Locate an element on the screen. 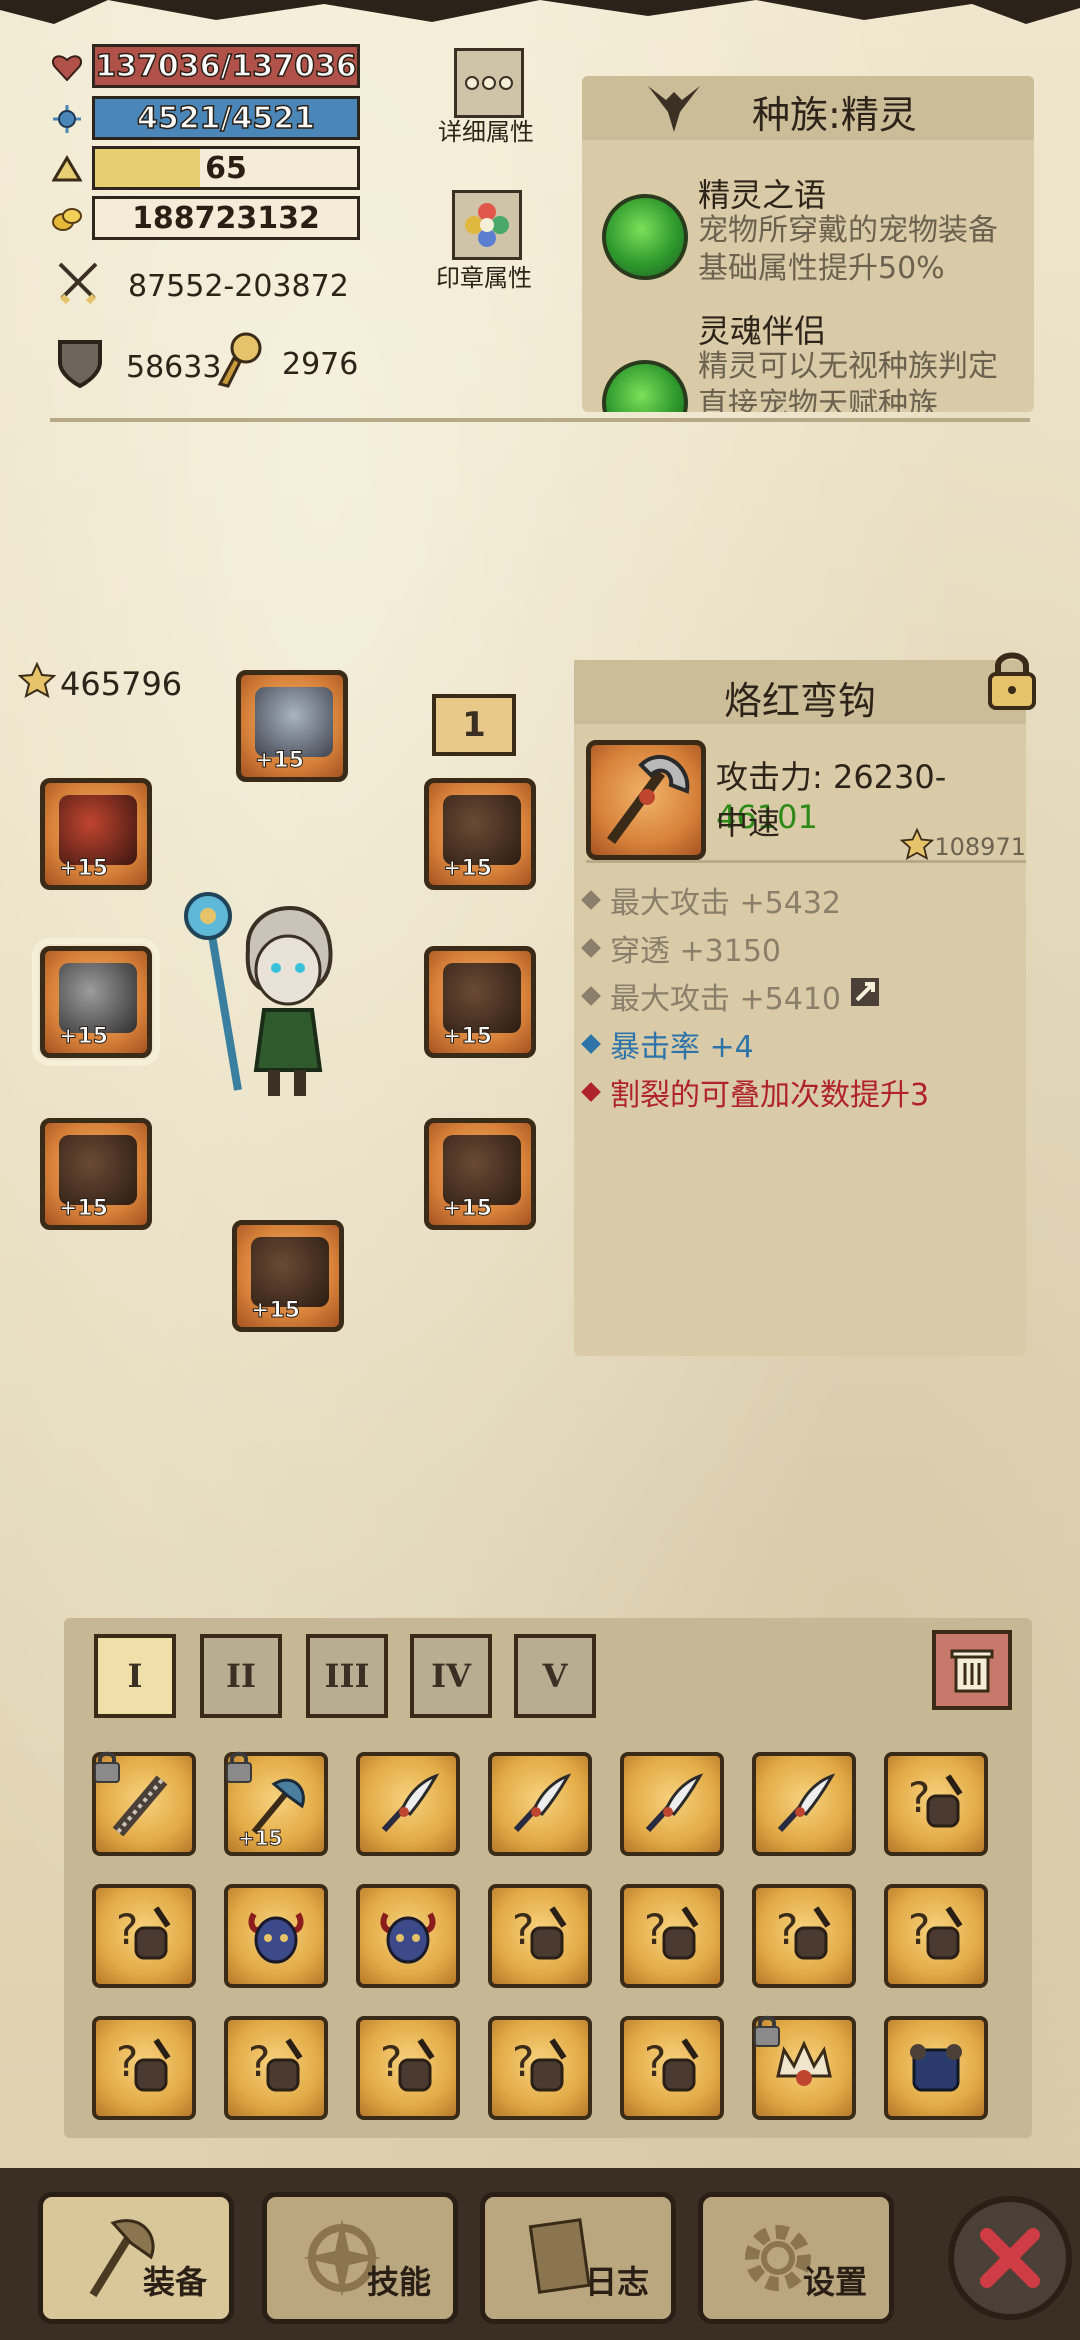 This screenshot has height=2340, width=1080. exp-coin-icon is located at coordinates (67, 219).